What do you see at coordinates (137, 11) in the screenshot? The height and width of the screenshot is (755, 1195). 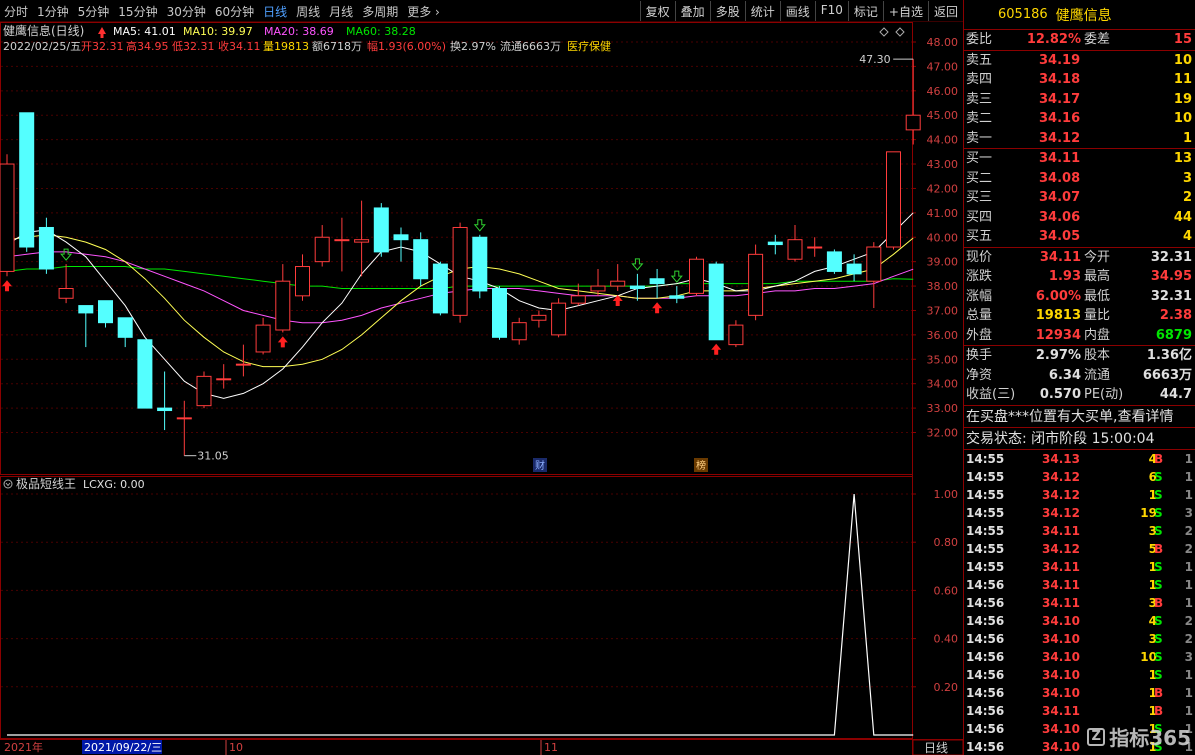 I see `period-tab-3: 15分钟` at bounding box center [137, 11].